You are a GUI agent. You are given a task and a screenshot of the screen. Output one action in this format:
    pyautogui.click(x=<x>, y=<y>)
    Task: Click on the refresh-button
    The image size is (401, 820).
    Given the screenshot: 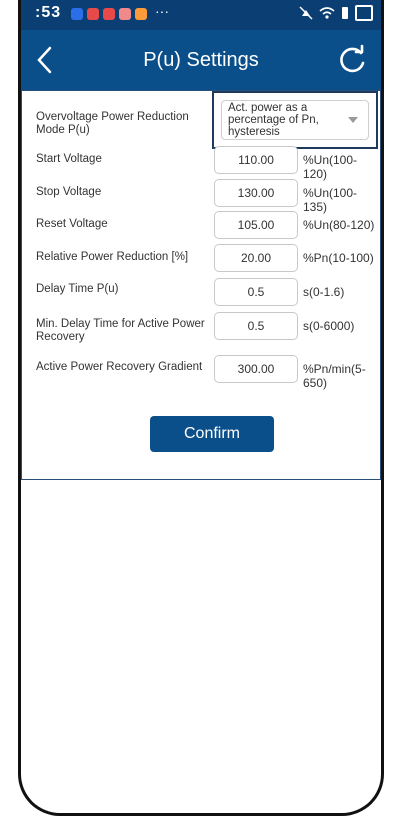 What is the action you would take?
    pyautogui.click(x=352, y=60)
    